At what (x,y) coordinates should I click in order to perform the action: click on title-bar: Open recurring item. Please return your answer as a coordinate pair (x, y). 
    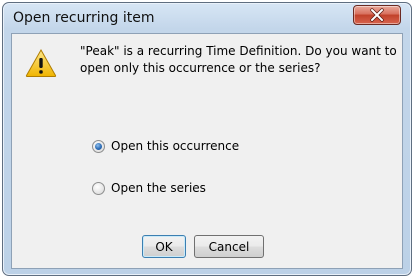
    Looking at the image, I should click on (207, 18).